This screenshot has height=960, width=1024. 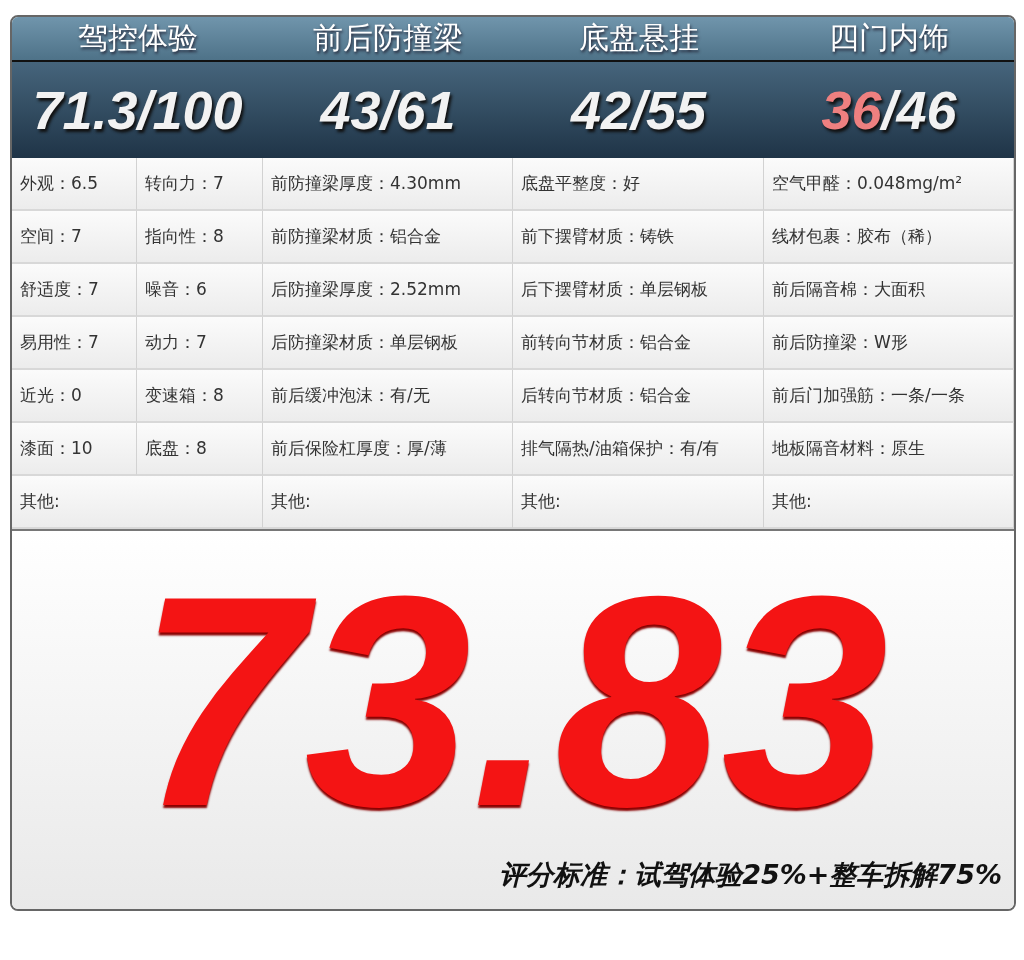 What do you see at coordinates (889, 290) in the screenshot?
I see `table-cell: 前后隔音棉：大面积` at bounding box center [889, 290].